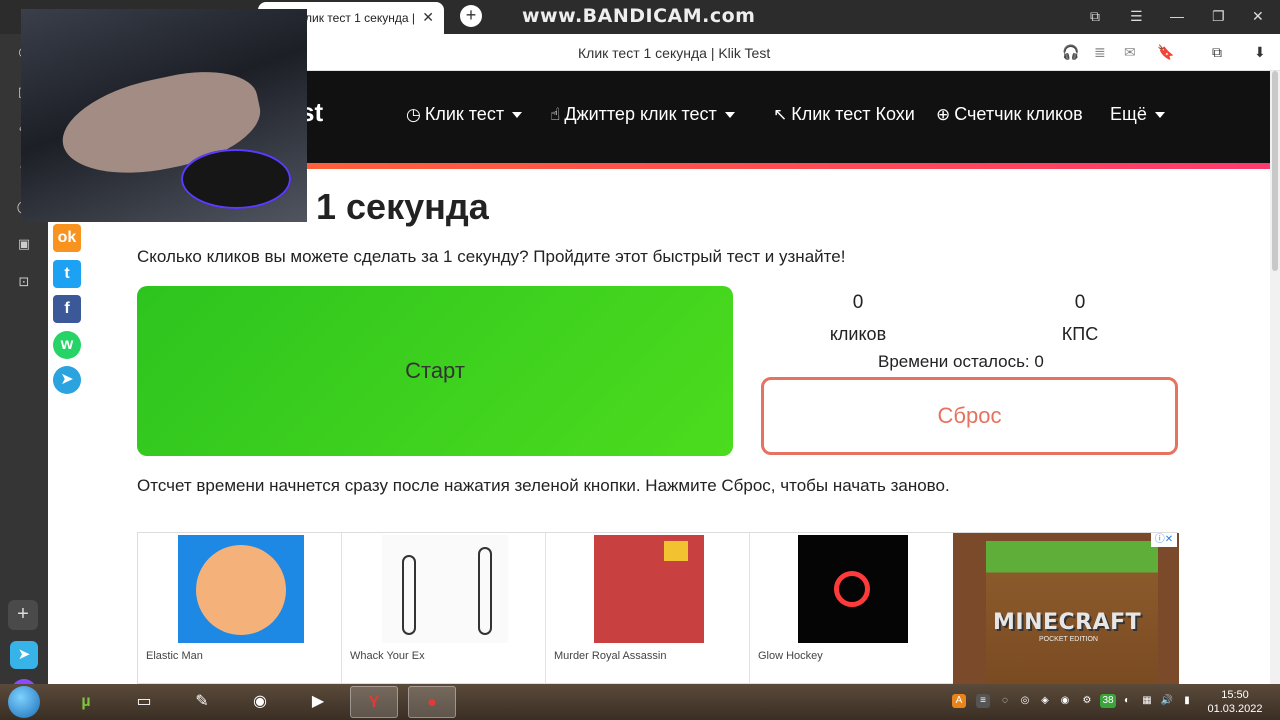 The image size is (1280, 720). What do you see at coordinates (402, 206) in the screenshot?
I see `page-heading: 1 секунда` at bounding box center [402, 206].